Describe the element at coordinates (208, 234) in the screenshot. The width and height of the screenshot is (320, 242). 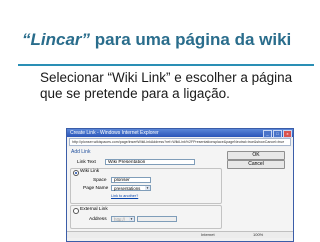
I see `status-zone: Internet` at that location.